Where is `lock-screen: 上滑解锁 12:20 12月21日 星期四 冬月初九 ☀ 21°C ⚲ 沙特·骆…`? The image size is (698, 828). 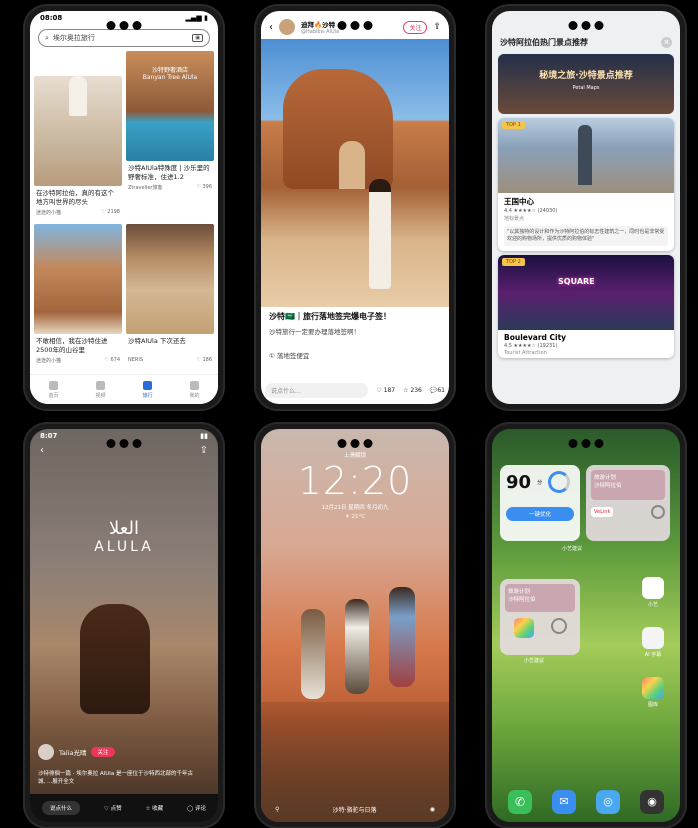 lock-screen: 上滑解锁 12:20 12月21日 星期四 冬月初九 ☀ 21°C ⚲ 沙特·骆… is located at coordinates (355, 625).